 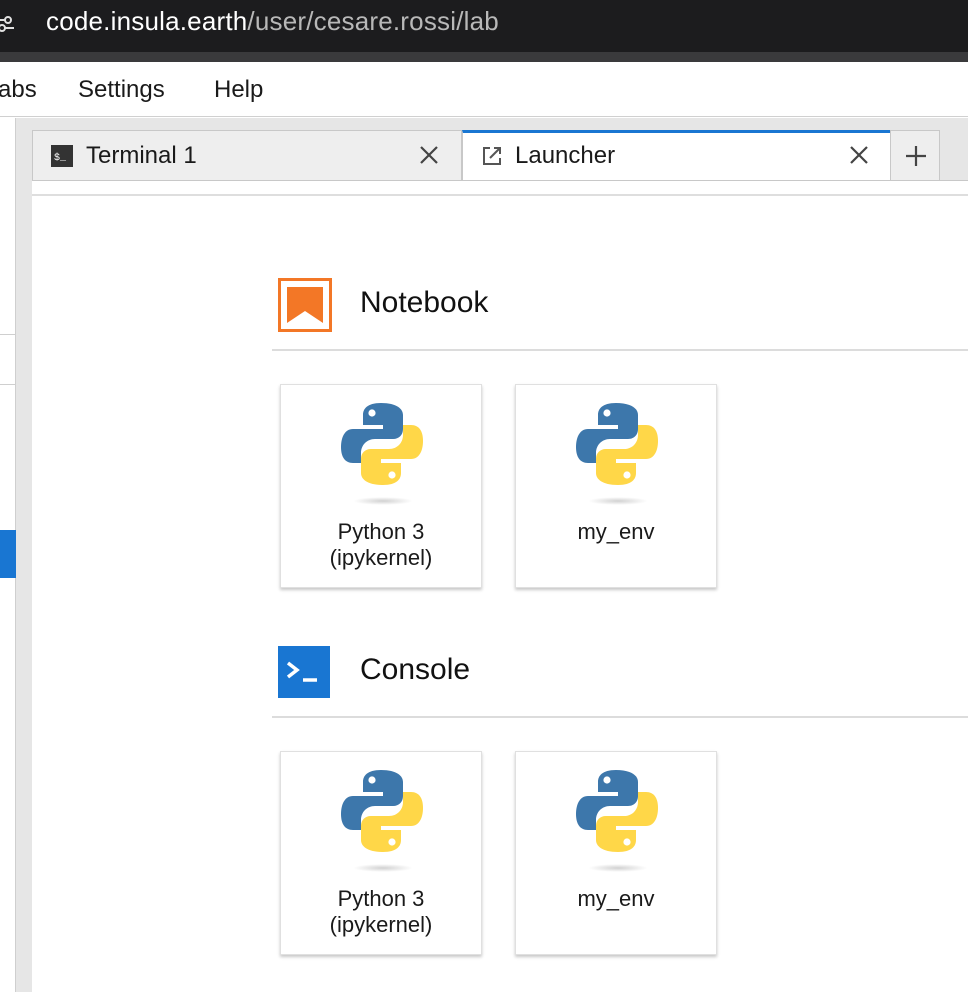 I want to click on add-tab-button, so click(x=915, y=155).